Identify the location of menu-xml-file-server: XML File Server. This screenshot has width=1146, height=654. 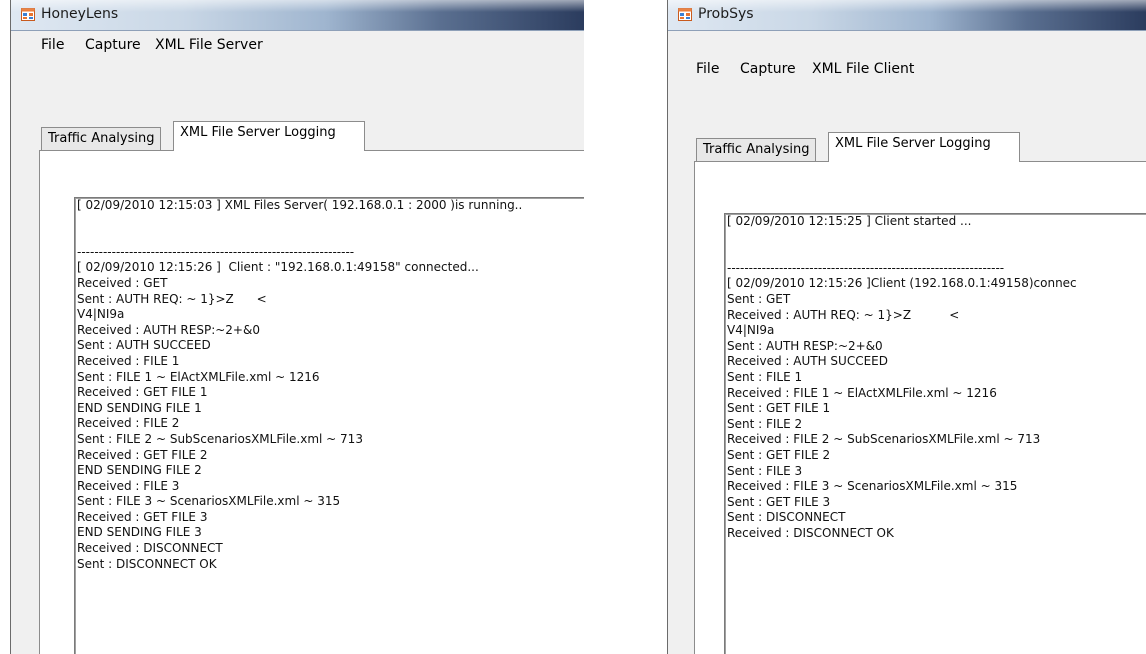
(209, 45).